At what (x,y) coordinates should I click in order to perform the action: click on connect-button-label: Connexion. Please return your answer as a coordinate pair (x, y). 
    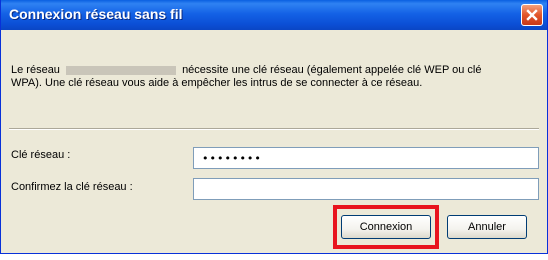
    Looking at the image, I should click on (386, 227).